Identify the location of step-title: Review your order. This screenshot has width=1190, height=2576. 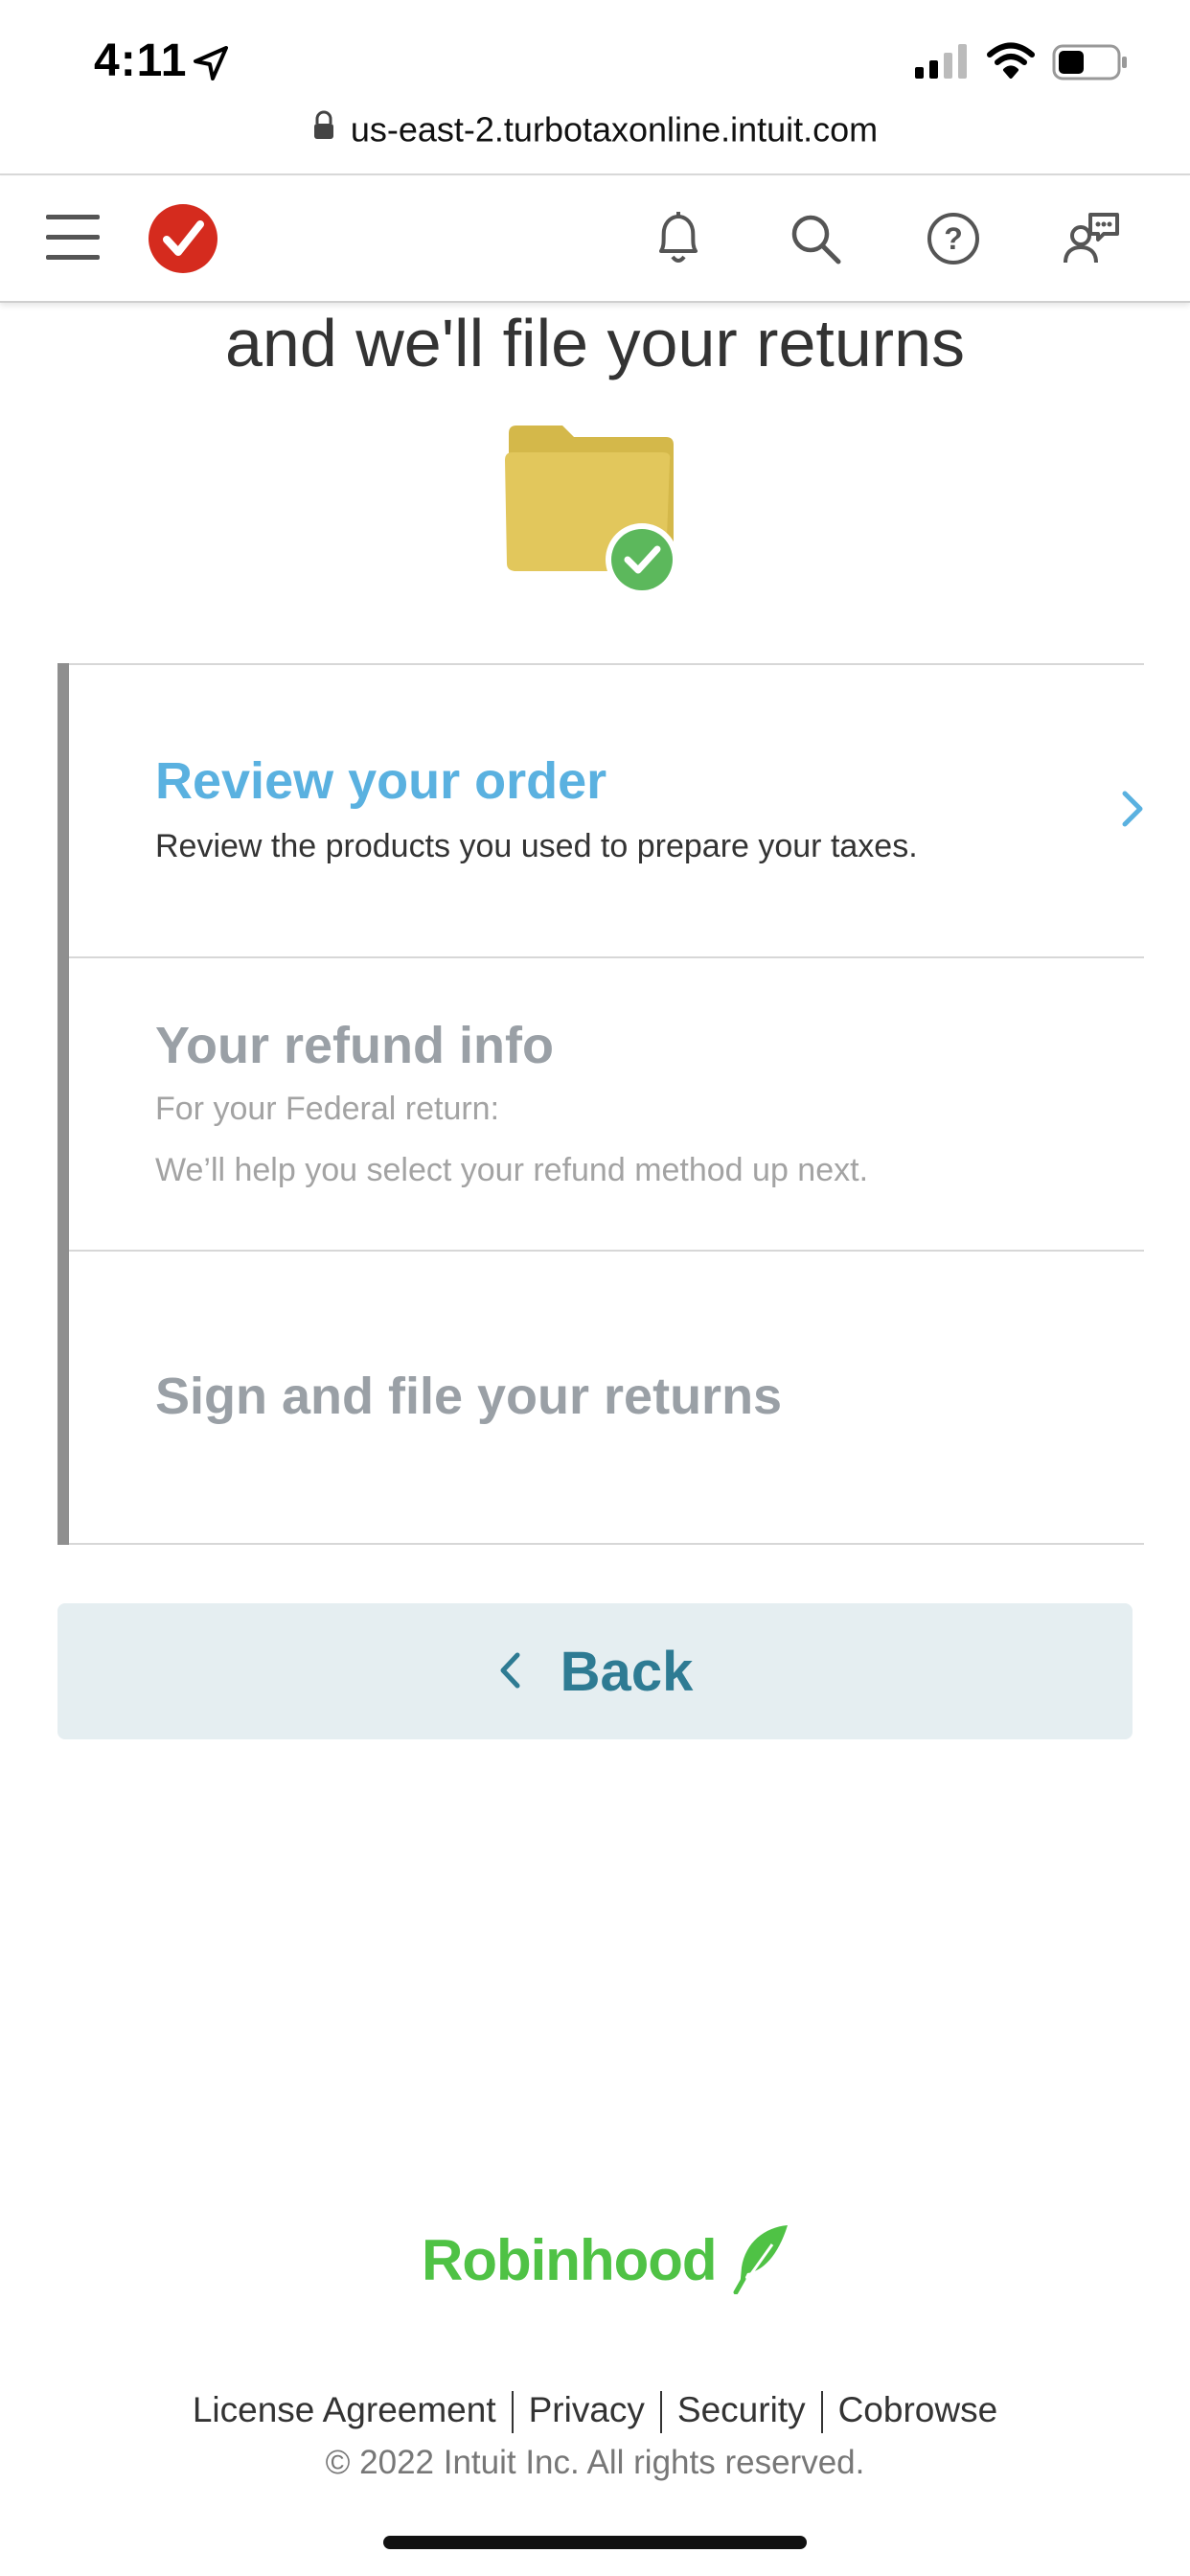
(381, 781).